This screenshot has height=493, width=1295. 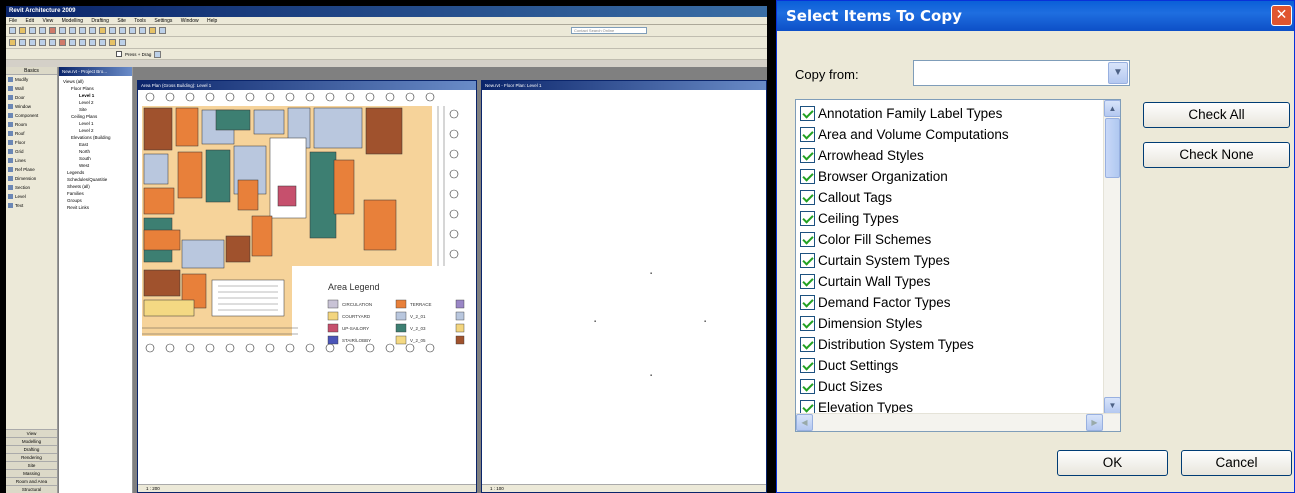 I want to click on move-icon, so click(x=22, y=42).